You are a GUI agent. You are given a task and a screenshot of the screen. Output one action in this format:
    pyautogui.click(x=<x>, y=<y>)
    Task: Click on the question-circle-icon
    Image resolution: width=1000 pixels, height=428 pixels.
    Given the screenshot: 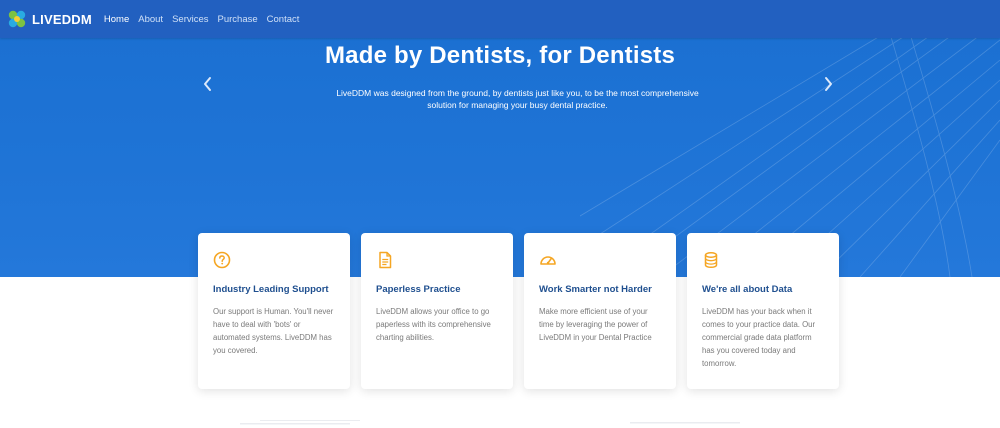 What is the action you would take?
    pyautogui.click(x=222, y=260)
    